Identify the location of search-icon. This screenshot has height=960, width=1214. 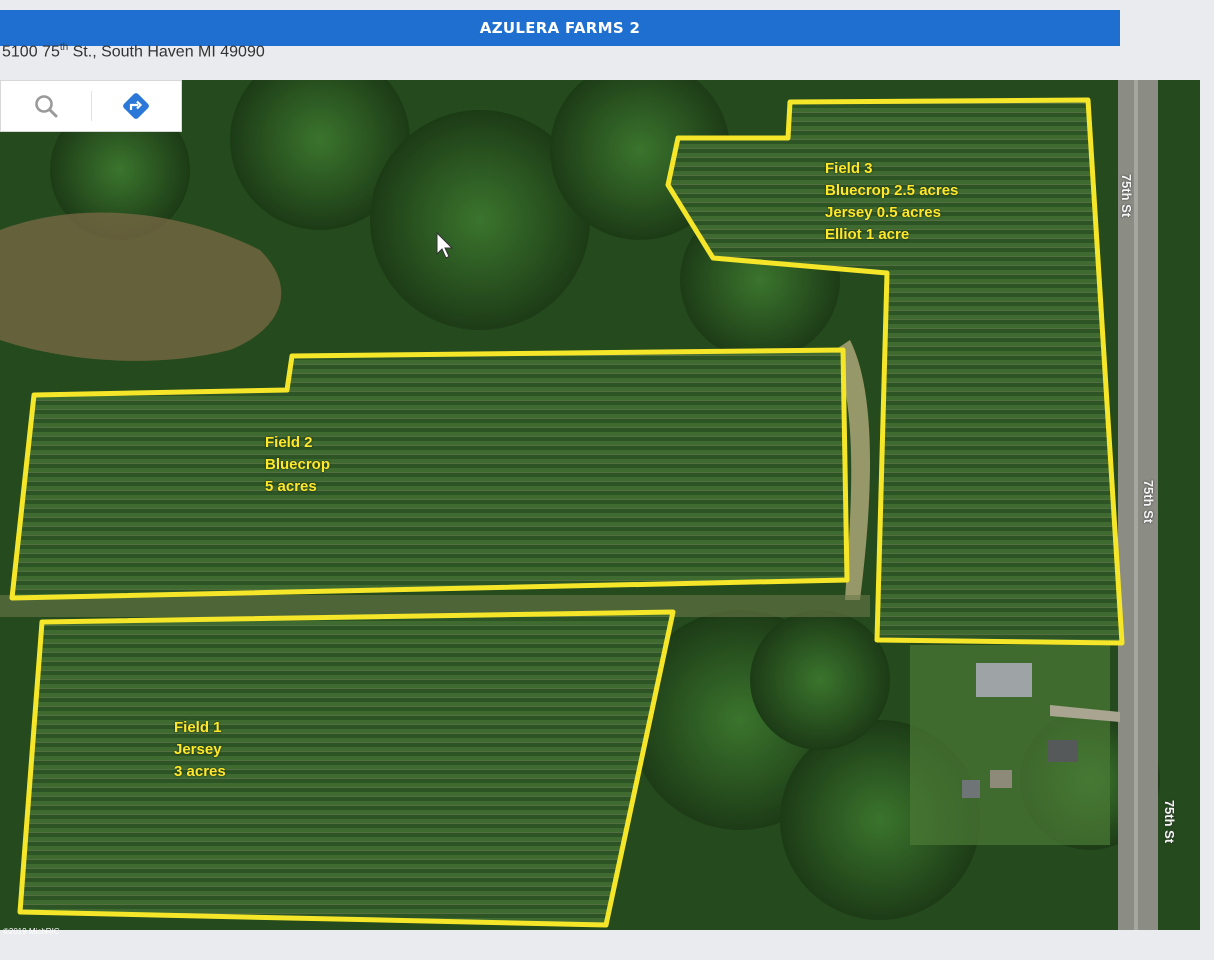
(46, 106).